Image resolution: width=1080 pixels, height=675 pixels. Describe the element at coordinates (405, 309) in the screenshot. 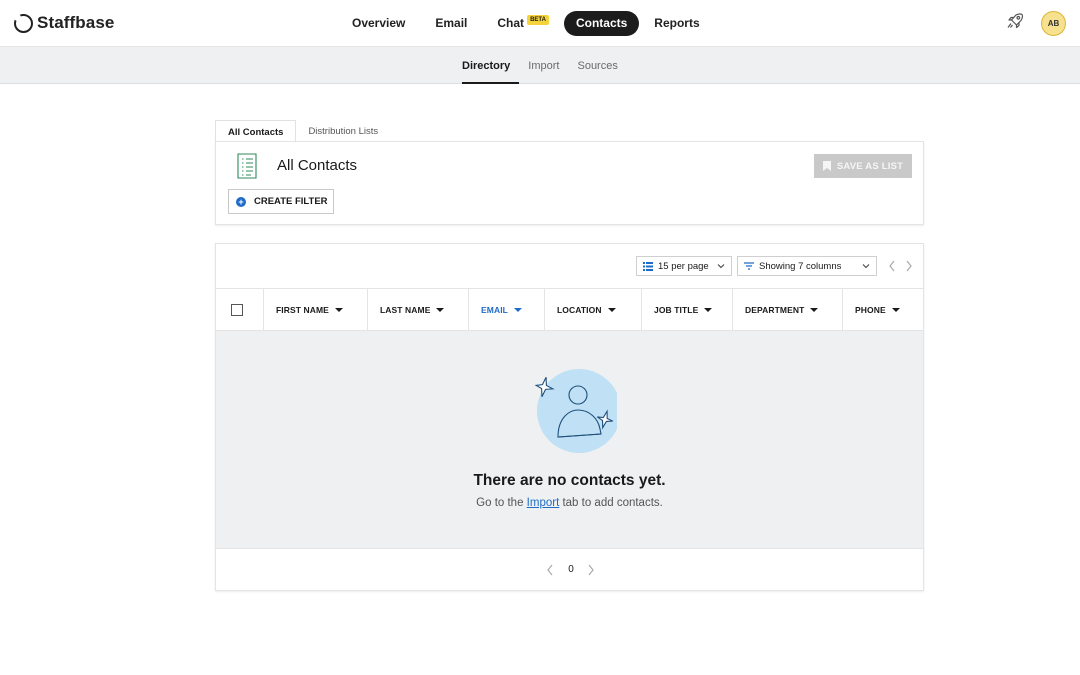

I see `column-label: LAST NAME` at that location.